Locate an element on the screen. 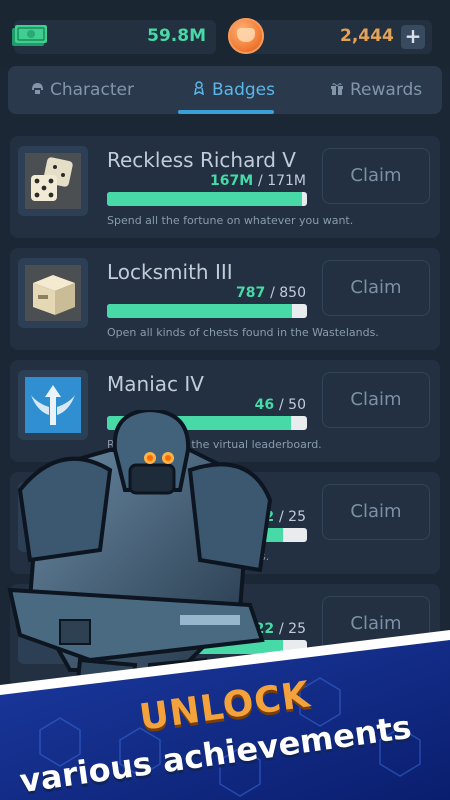 The height and width of the screenshot is (800, 450). tab-rewards: Rewards is located at coordinates (376, 90).